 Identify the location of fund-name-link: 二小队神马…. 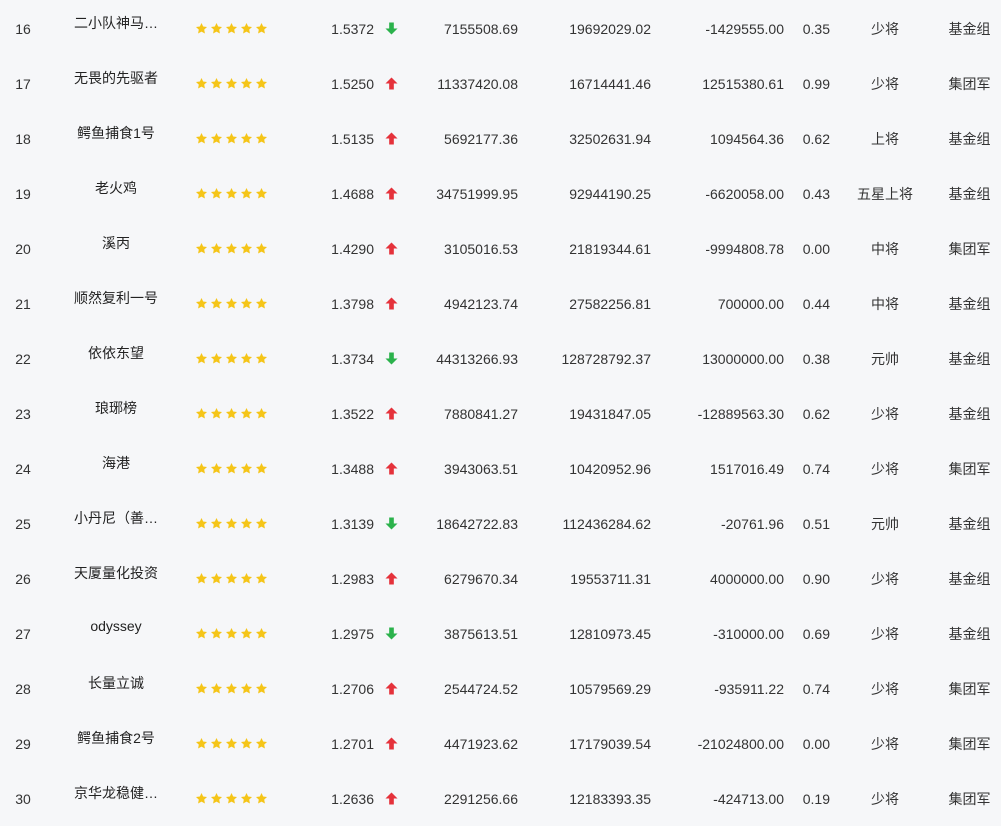
(116, 28).